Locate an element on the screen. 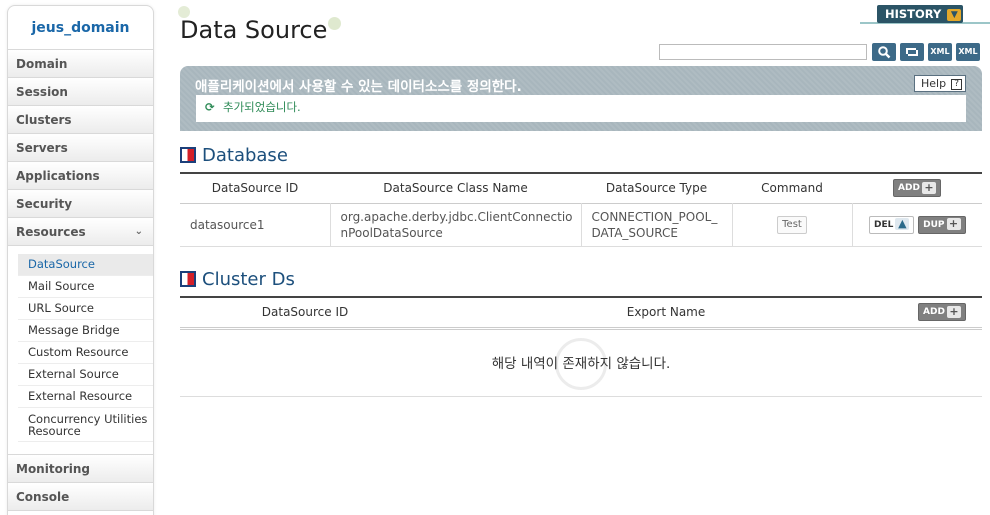 The height and width of the screenshot is (515, 990). datasource-id-cell: datasource1 is located at coordinates (255, 224).